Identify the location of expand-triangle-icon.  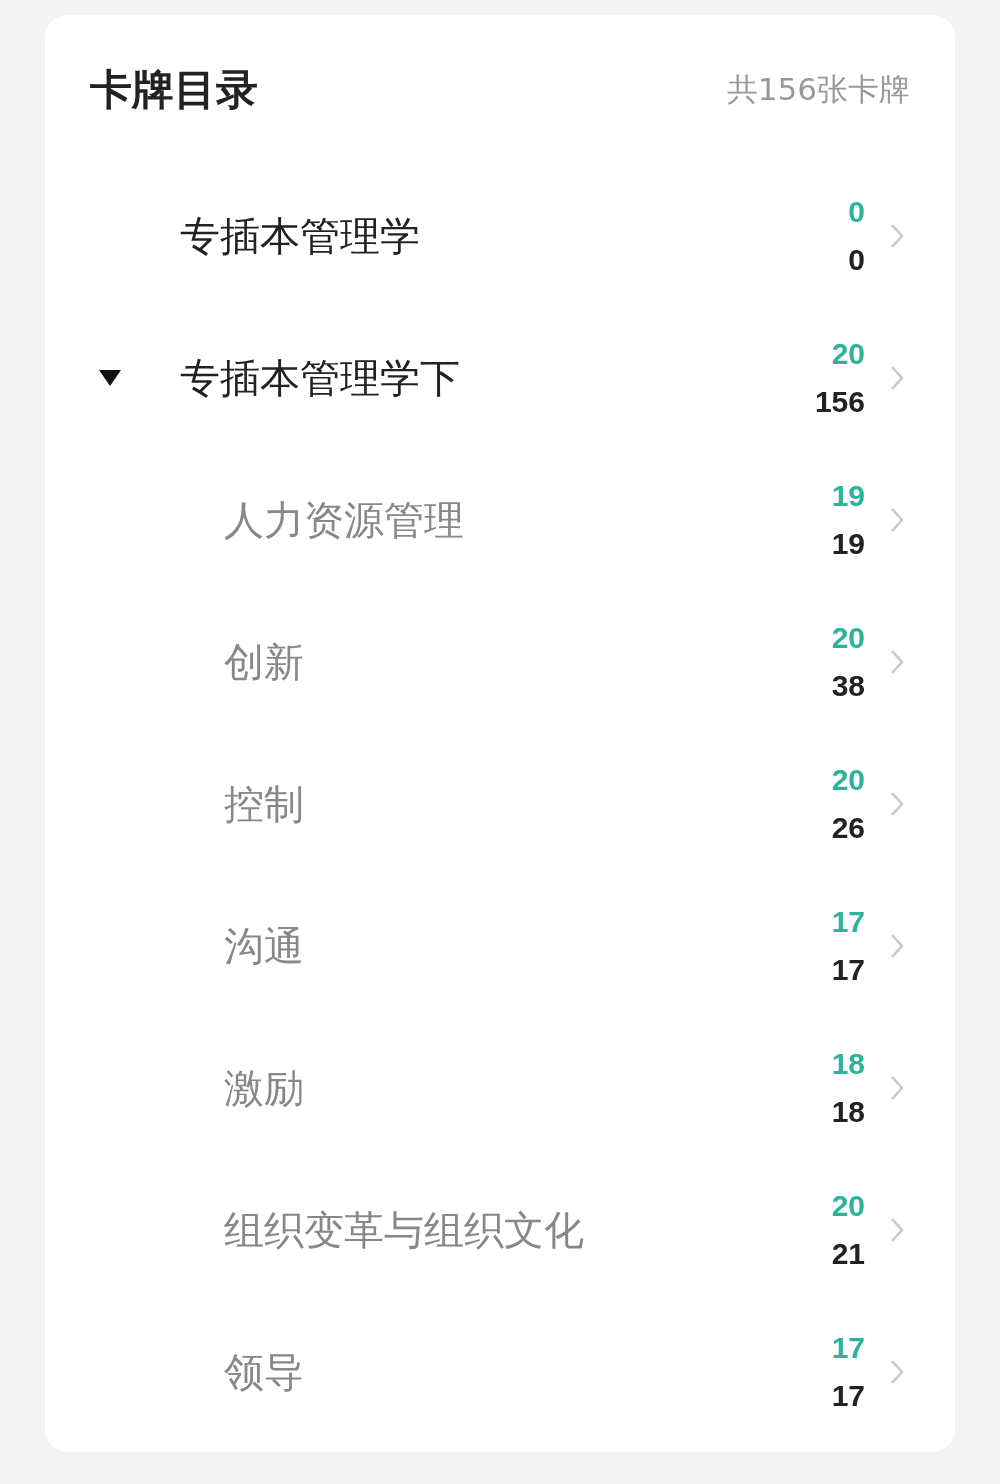
(110, 378).